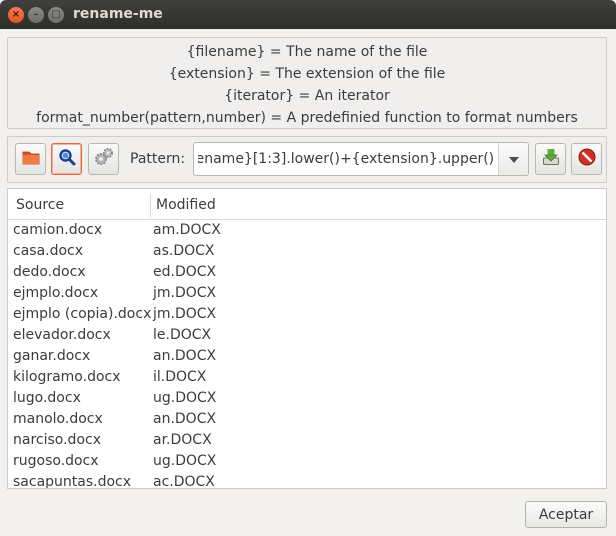 The image size is (616, 536). Describe the element at coordinates (16, 15) in the screenshot. I see `close-window-button: ×` at that location.